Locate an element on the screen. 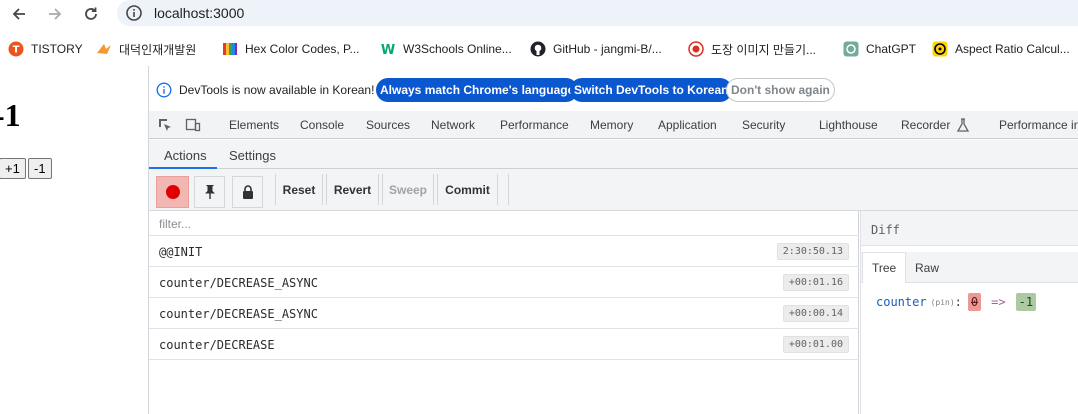  reload-icon is located at coordinates (91, 13).